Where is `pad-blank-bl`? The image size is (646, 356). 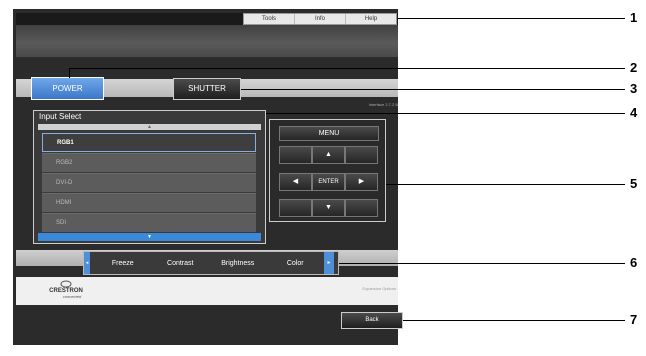 pad-blank-bl is located at coordinates (295, 208).